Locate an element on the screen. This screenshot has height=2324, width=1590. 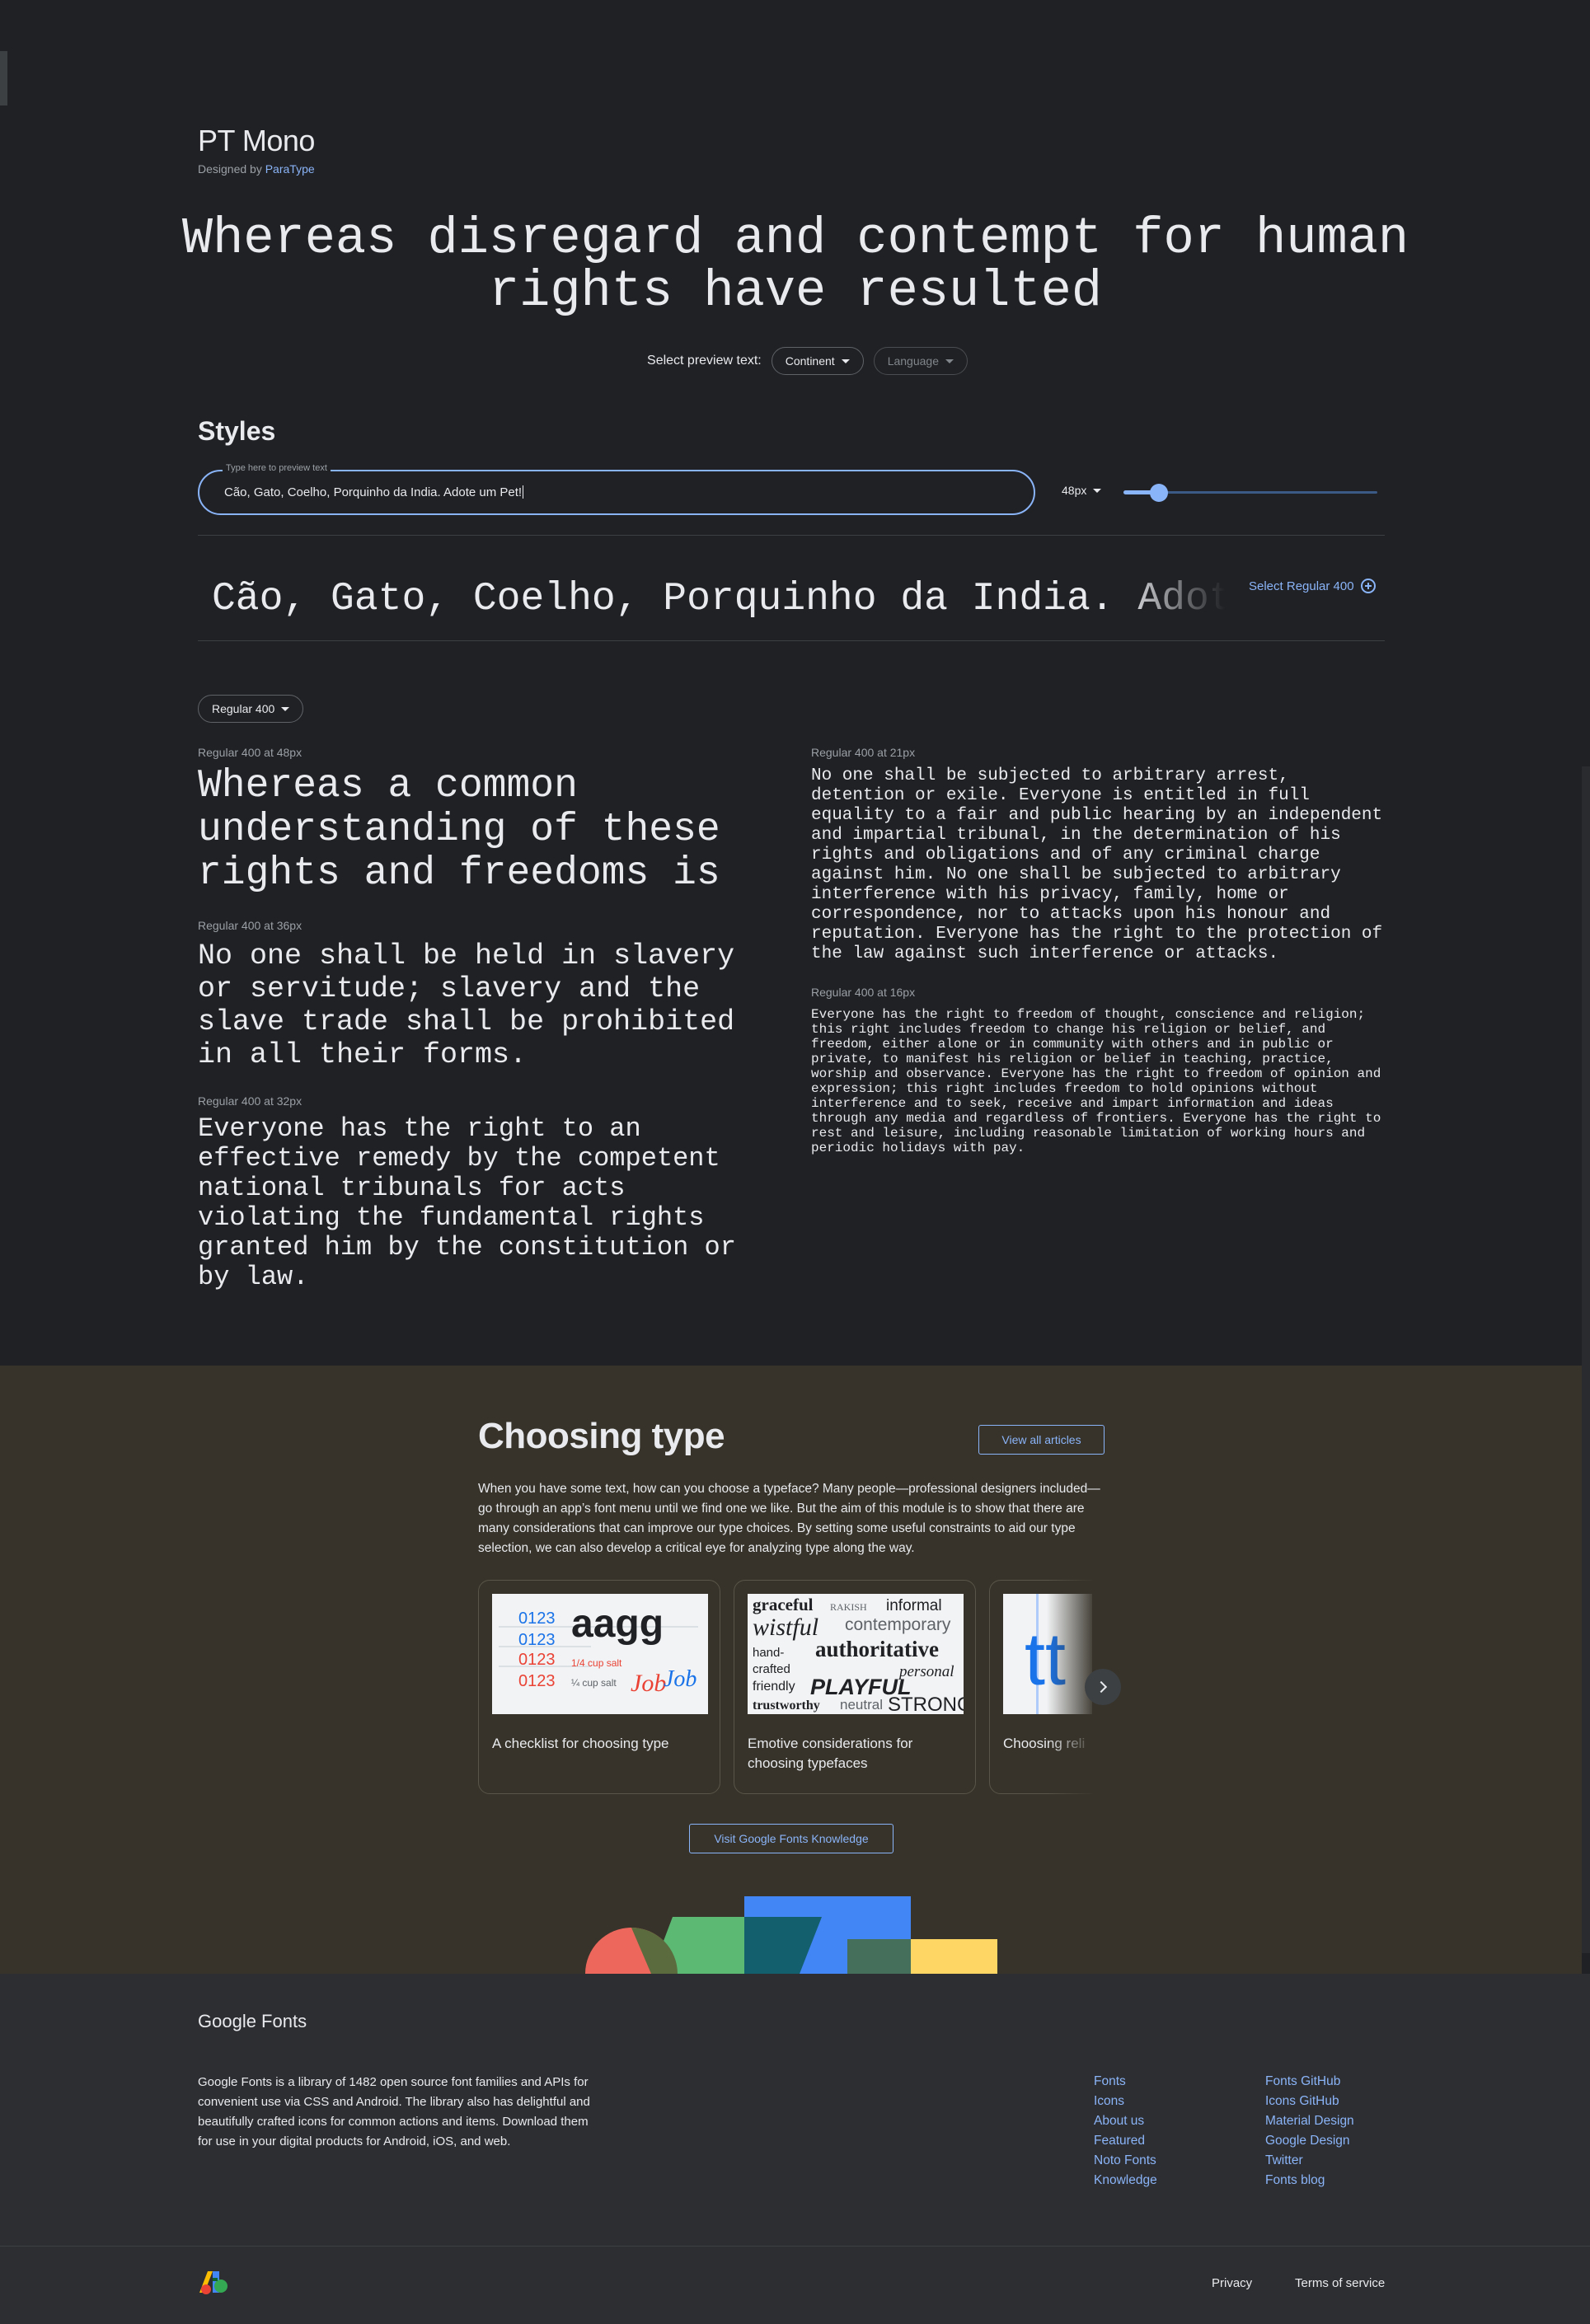
footer-divider is located at coordinates (795, 2246).